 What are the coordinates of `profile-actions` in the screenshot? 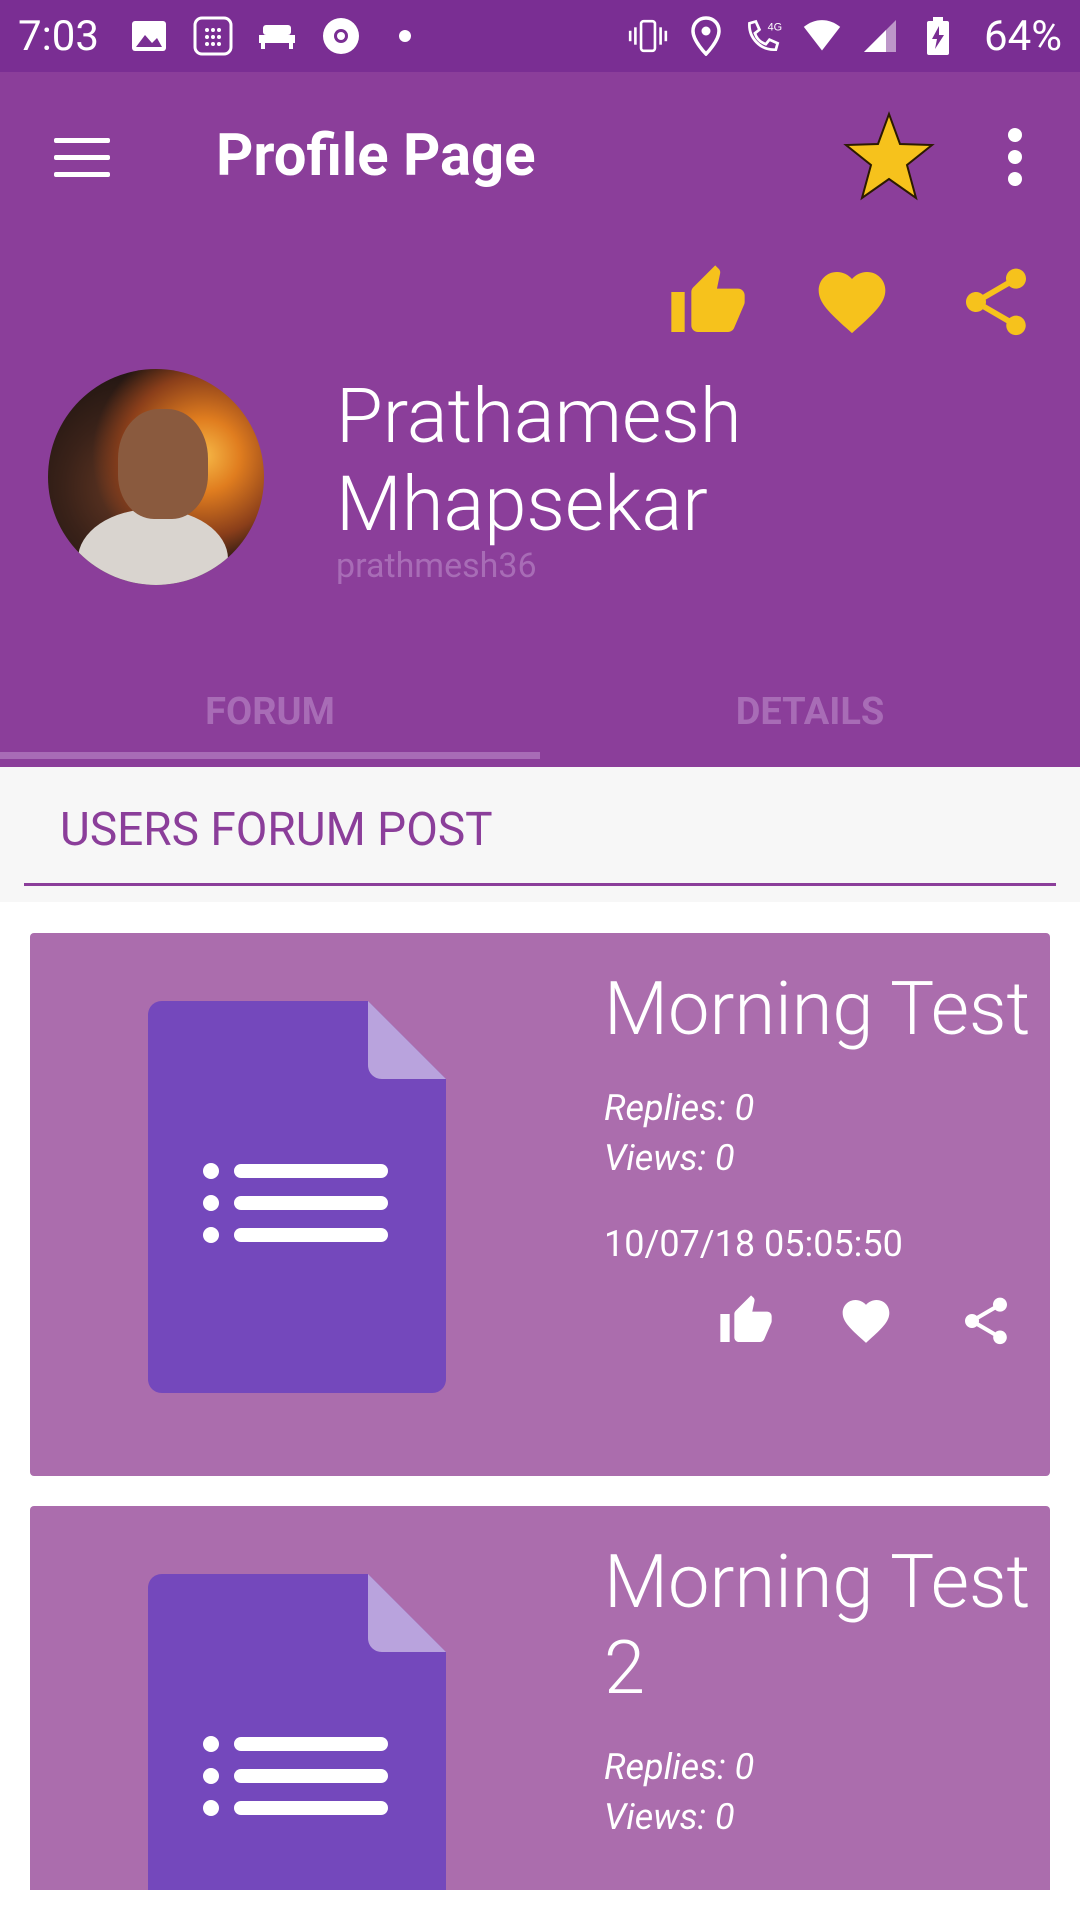 It's located at (540, 302).